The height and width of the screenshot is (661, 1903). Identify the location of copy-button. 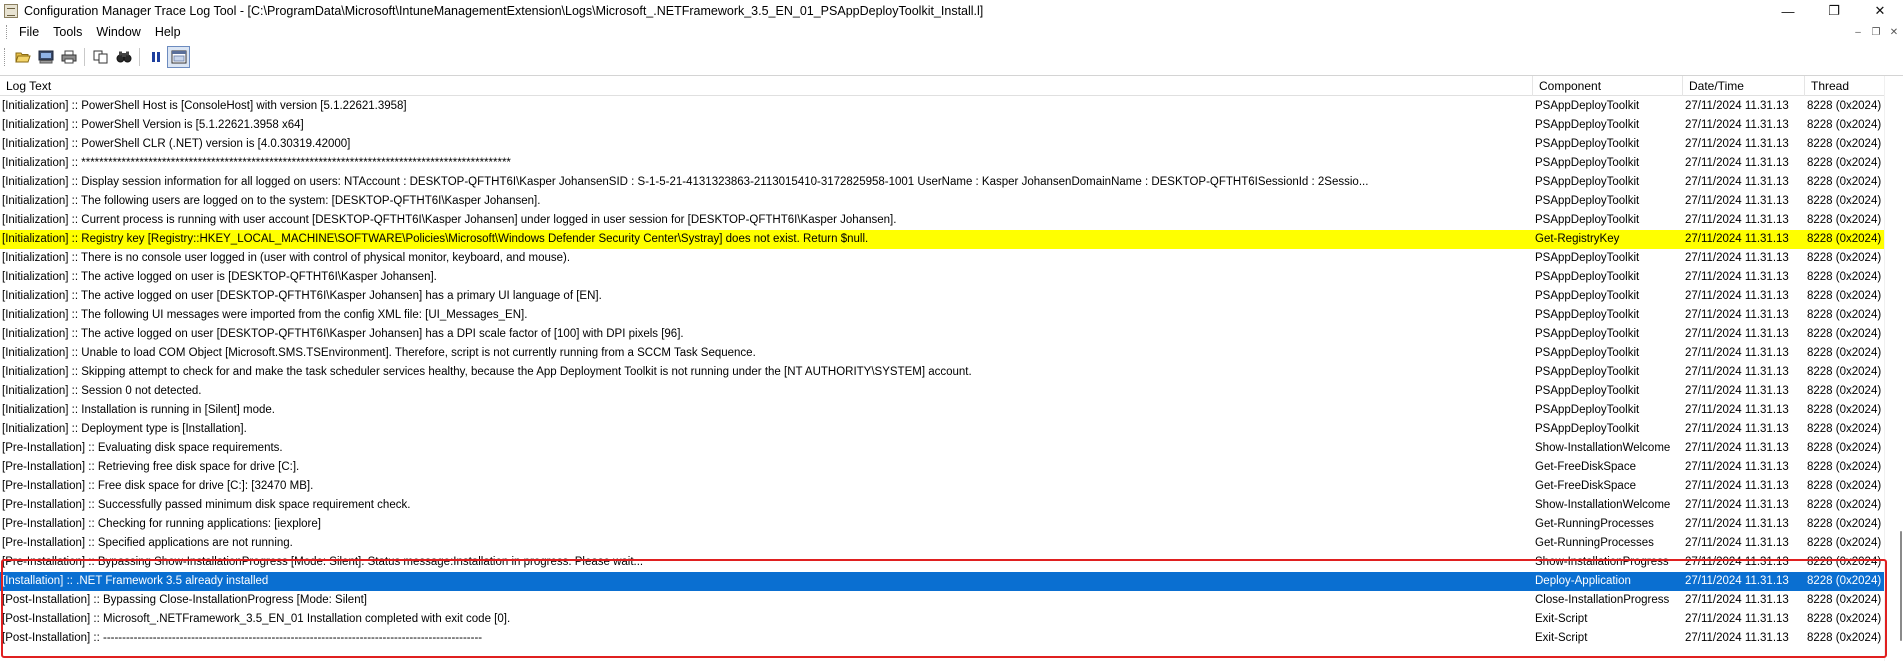
(100, 57).